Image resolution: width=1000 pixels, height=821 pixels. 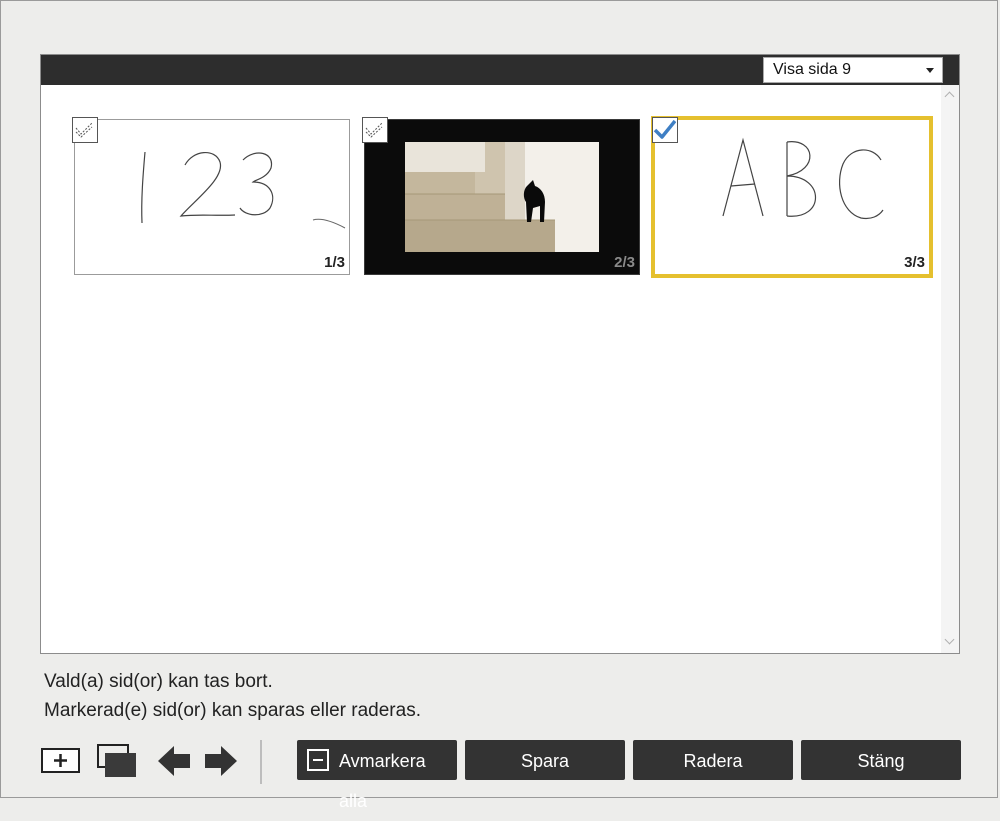 I want to click on page-number-label: 1/3, so click(x=334, y=262).